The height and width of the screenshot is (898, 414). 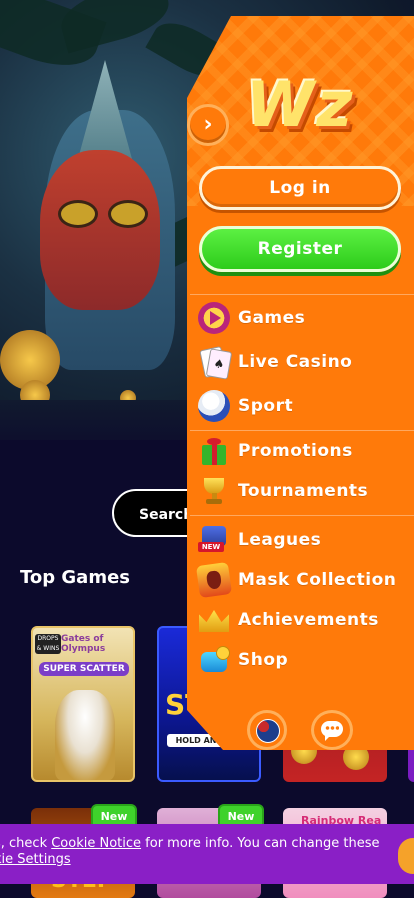 I want to click on section-title: Top Games, so click(x=75, y=577).